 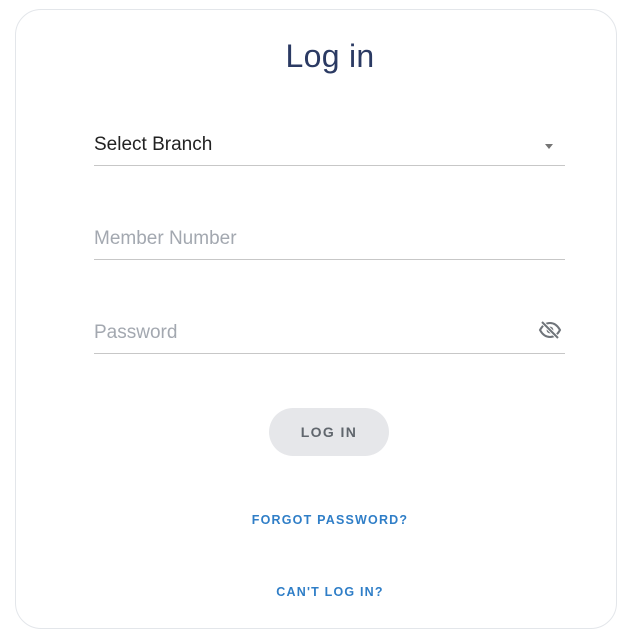 I want to click on branch-select: Select Branch, so click(x=329, y=147).